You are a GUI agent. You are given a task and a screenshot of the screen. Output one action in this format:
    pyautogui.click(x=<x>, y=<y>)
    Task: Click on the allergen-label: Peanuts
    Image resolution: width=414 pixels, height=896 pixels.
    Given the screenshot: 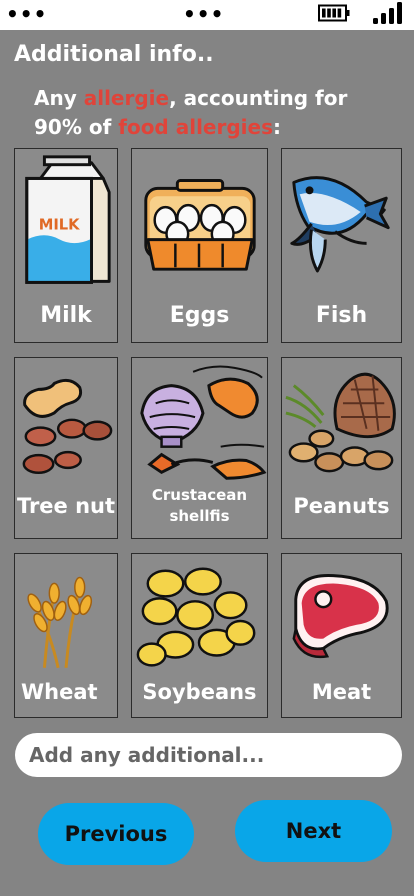 What is the action you would take?
    pyautogui.click(x=341, y=506)
    